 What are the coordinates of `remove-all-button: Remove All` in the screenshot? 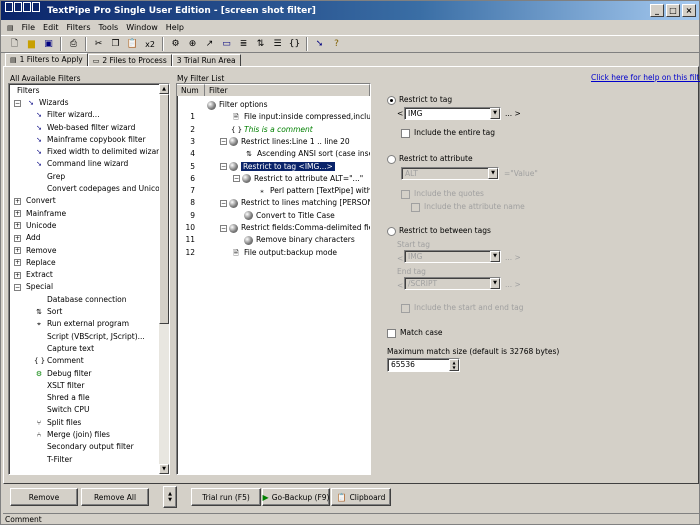 It's located at (115, 497).